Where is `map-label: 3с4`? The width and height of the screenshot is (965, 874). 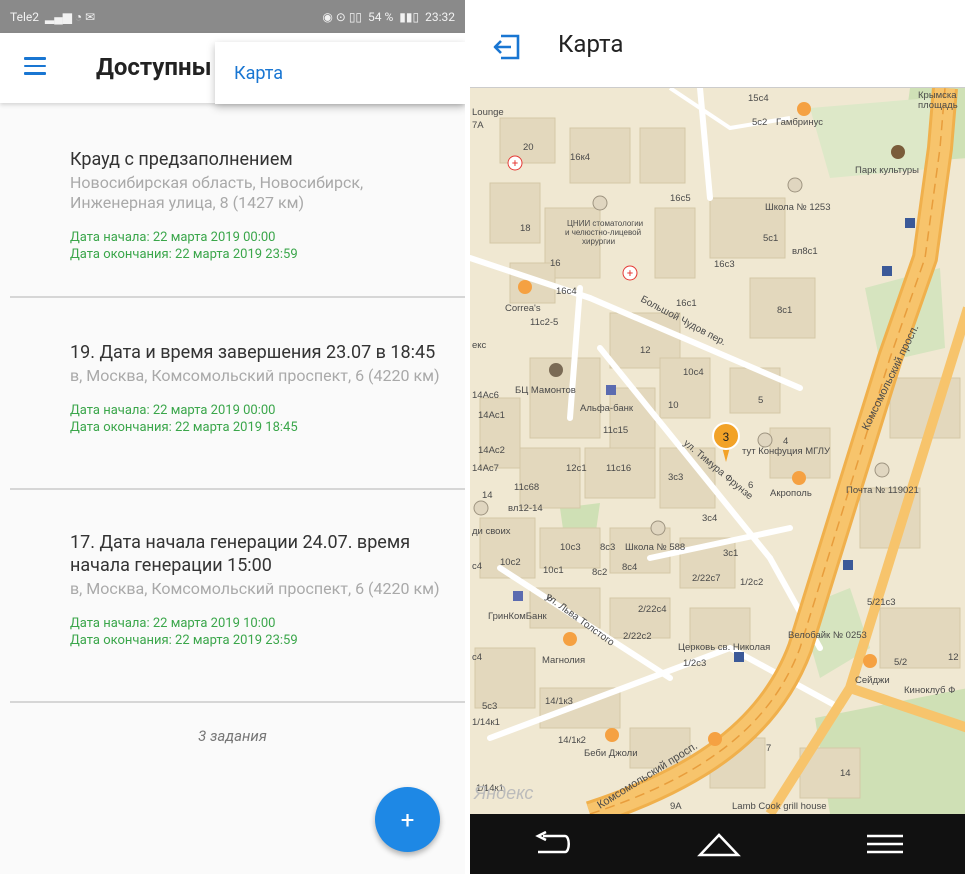
map-label: 3с4 is located at coordinates (709, 518).